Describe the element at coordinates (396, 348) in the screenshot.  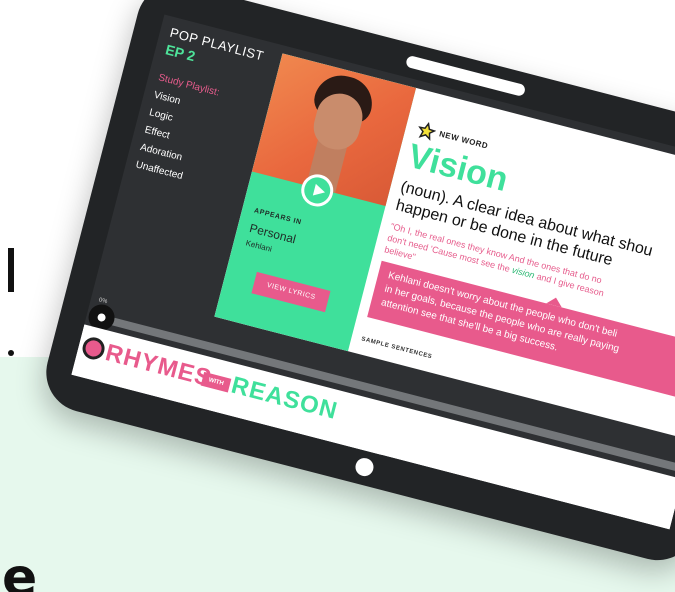
I see `sample-sentences-label: SAMPLE SENTENCES` at that location.